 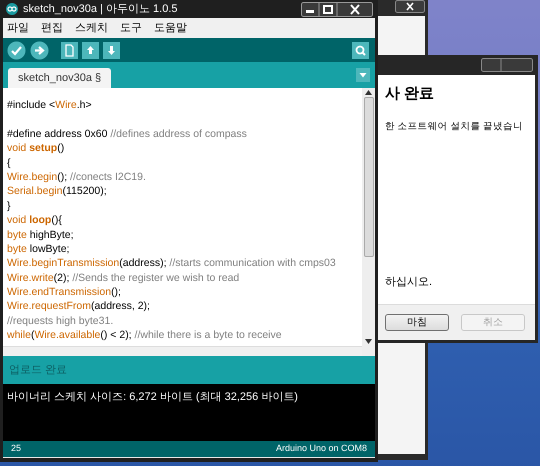 I want to click on code-line: }, so click(x=9, y=206).